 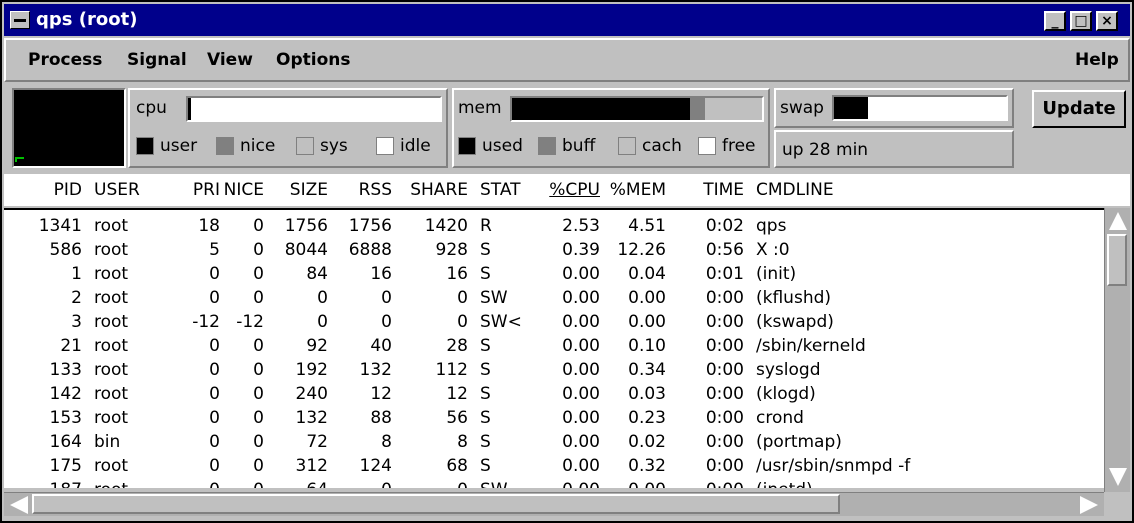 I want to click on col-mem: %MEM, so click(x=633, y=190).